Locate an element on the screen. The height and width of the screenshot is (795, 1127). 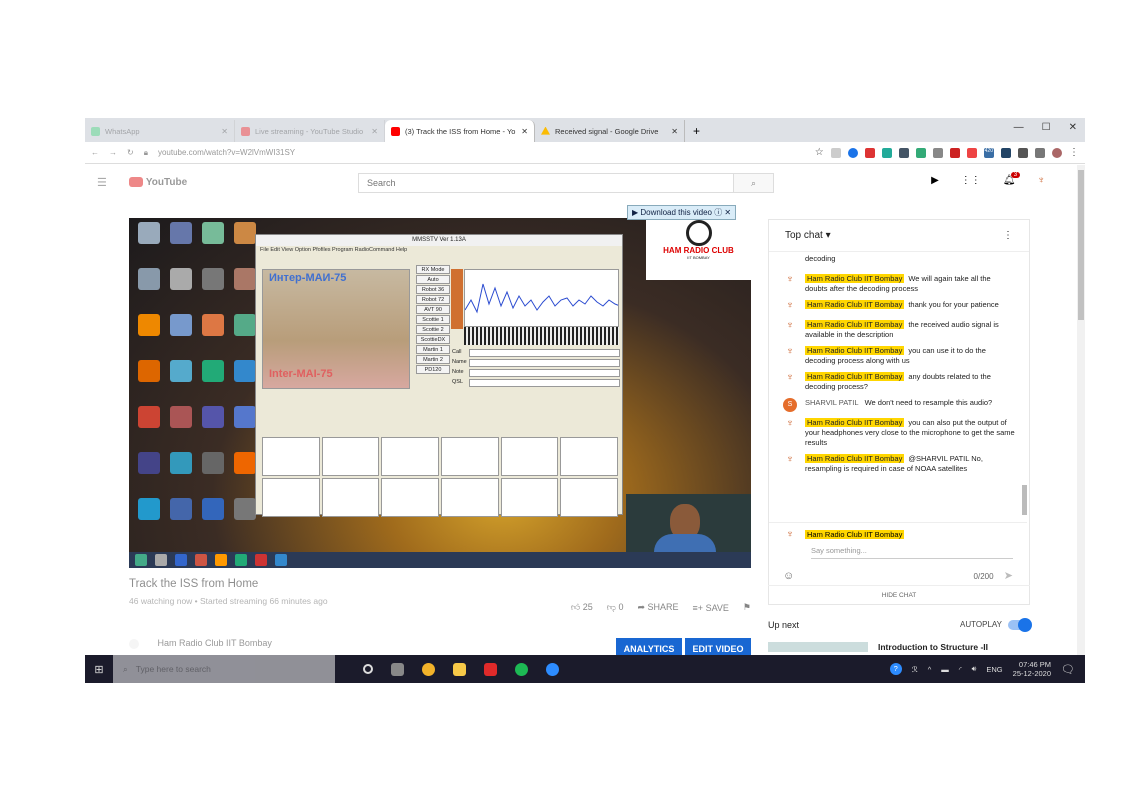
puzzle-icon is located at coordinates (1023, 152).